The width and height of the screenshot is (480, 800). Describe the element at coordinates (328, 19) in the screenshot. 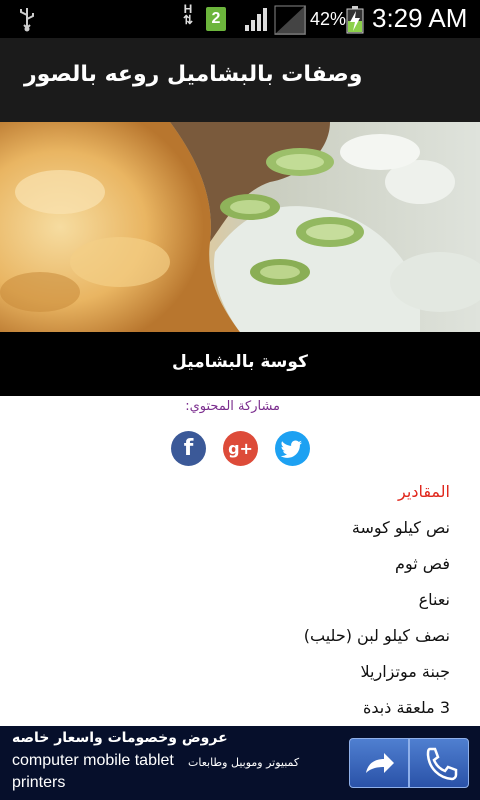

I see `battery-percent: 42%` at that location.